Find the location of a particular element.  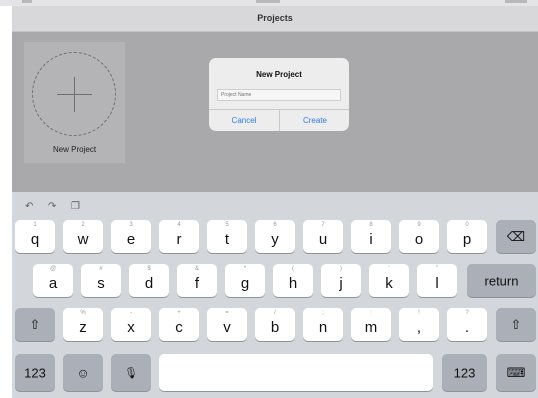

key-r: 4r is located at coordinates (179, 236).